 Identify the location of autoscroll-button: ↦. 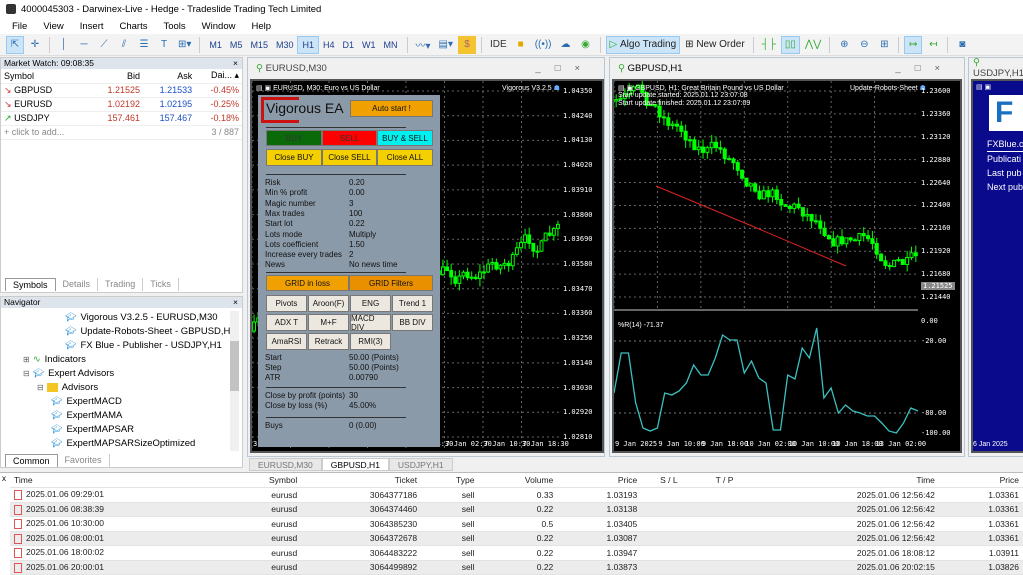
(913, 44).